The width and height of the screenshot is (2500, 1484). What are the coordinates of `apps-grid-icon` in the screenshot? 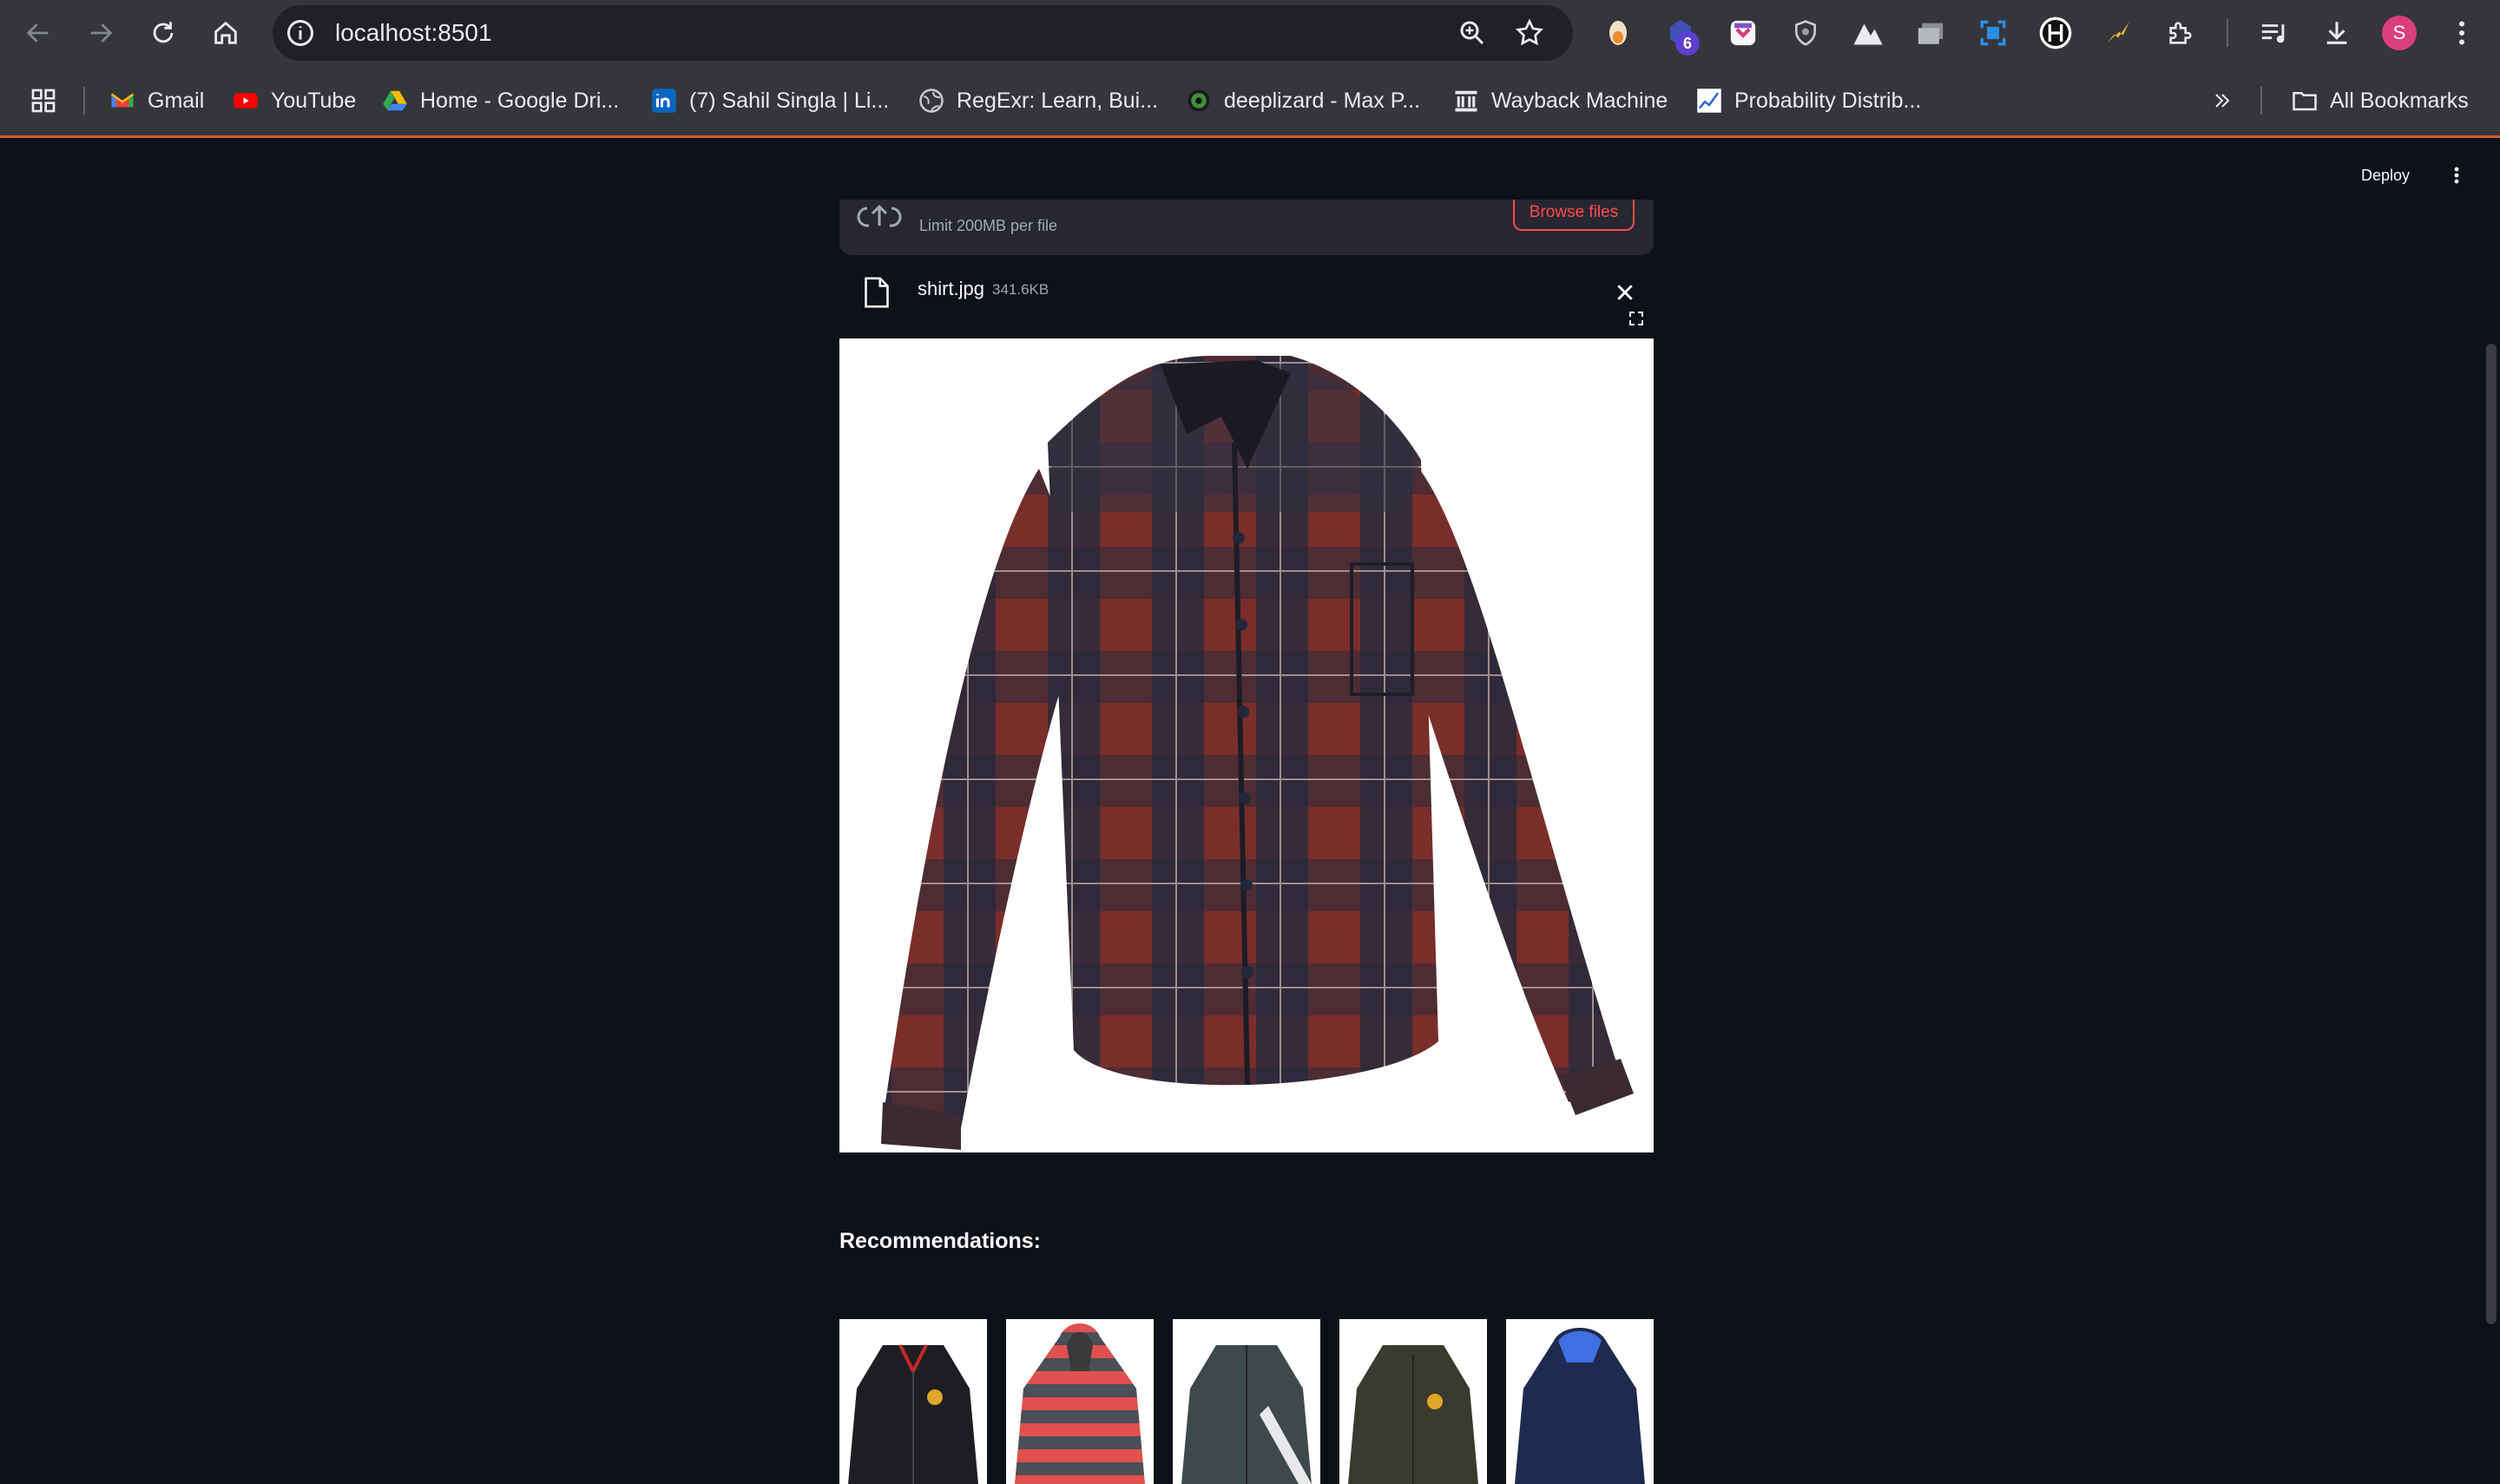 It's located at (43, 101).